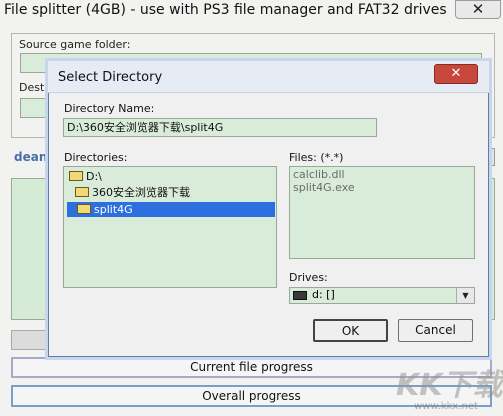  Describe the element at coordinates (323, 294) in the screenshot. I see `drive-value: d: []` at that location.